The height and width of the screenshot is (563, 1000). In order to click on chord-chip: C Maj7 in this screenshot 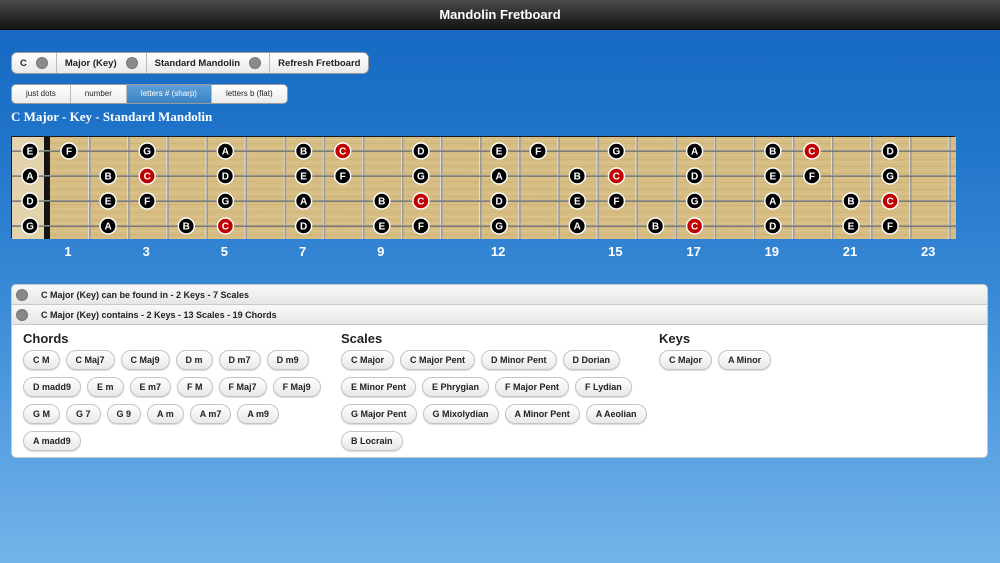, I will do `click(90, 360)`.